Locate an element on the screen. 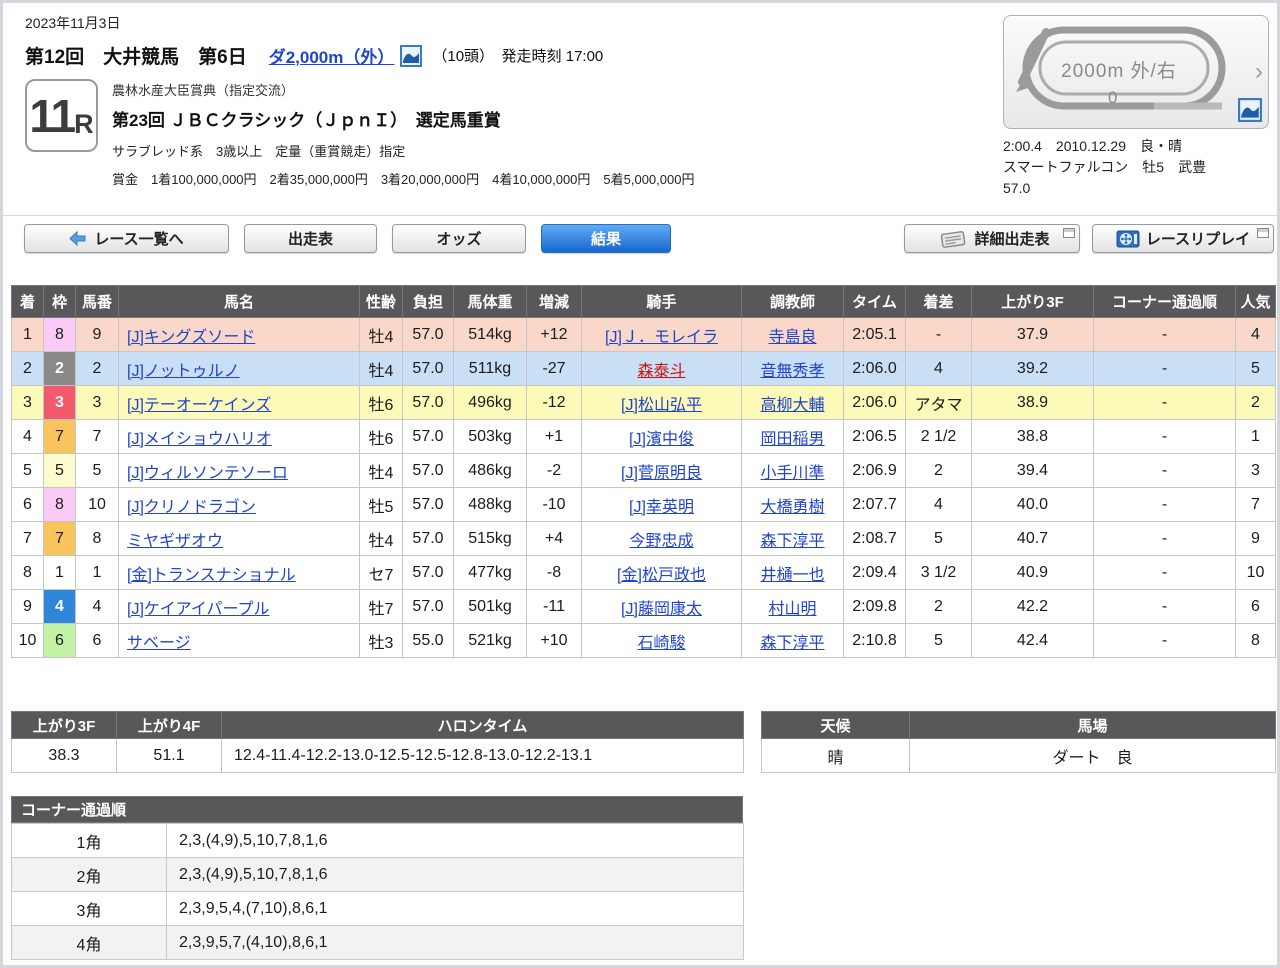 Image resolution: width=1280 pixels, height=968 pixels. cell-diff: +1 is located at coordinates (554, 436).